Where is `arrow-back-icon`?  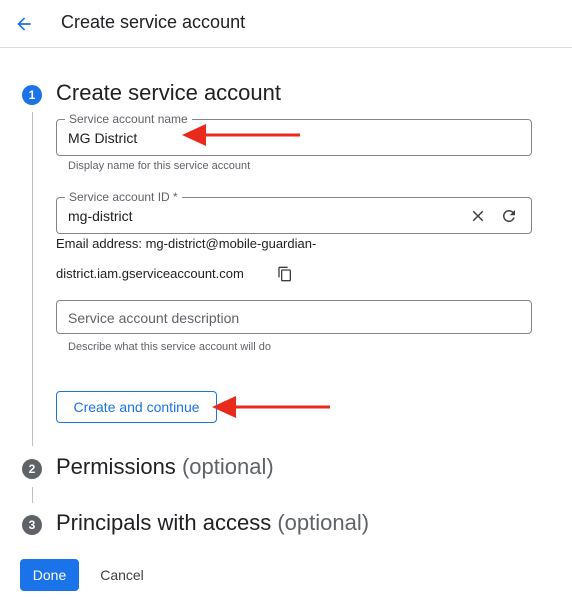
arrow-back-icon is located at coordinates (24, 24).